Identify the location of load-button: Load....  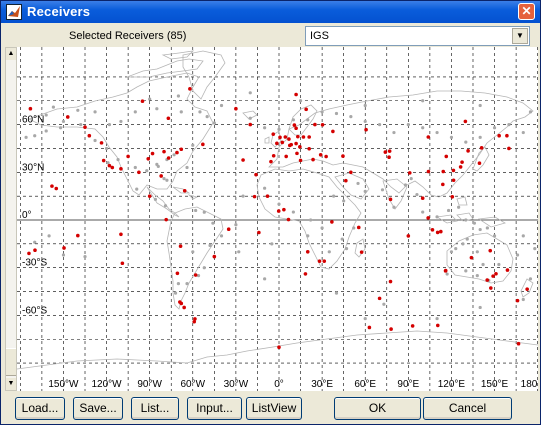
(40, 408).